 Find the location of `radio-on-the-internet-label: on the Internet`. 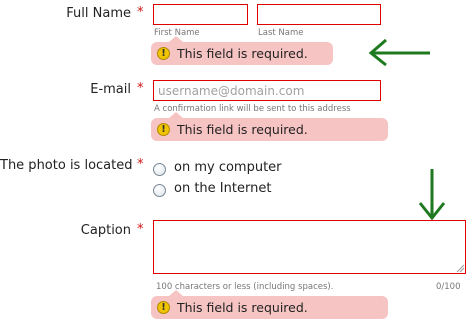

radio-on-the-internet-label: on the Internet is located at coordinates (222, 188).